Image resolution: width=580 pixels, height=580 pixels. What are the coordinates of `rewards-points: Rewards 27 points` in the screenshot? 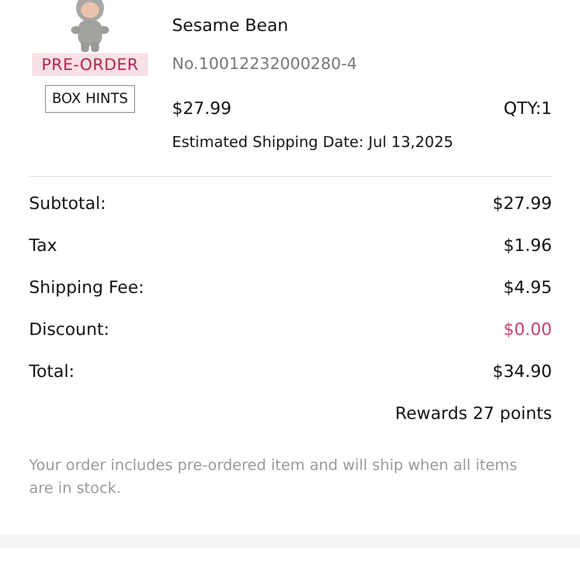 It's located at (473, 414).